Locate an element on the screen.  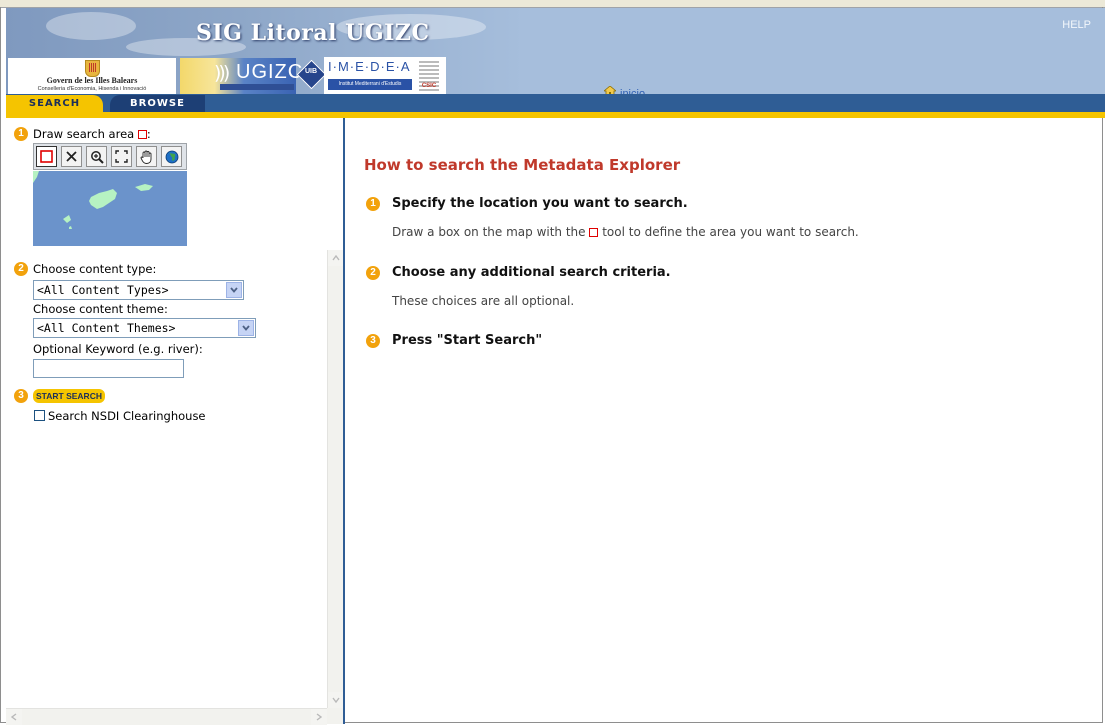
draw-search-area-label: Draw search area : is located at coordinates (92, 134).